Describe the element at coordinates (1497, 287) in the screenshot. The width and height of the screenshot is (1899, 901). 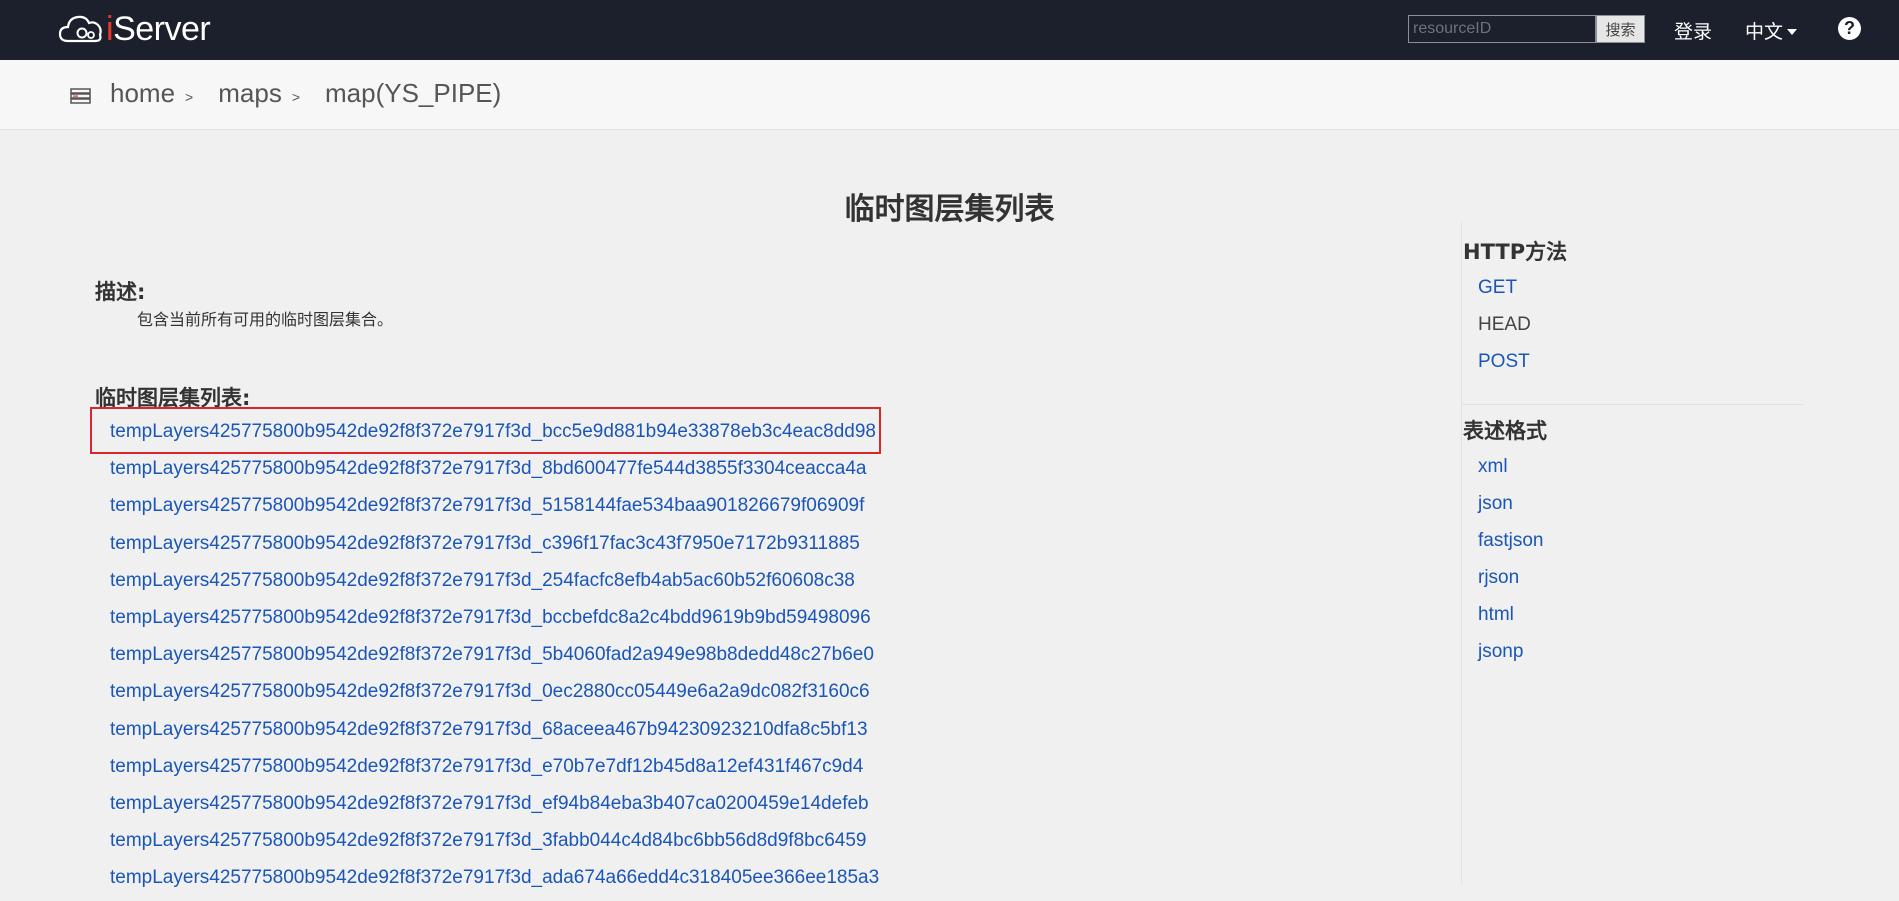
I see `http-method-get: GET` at that location.